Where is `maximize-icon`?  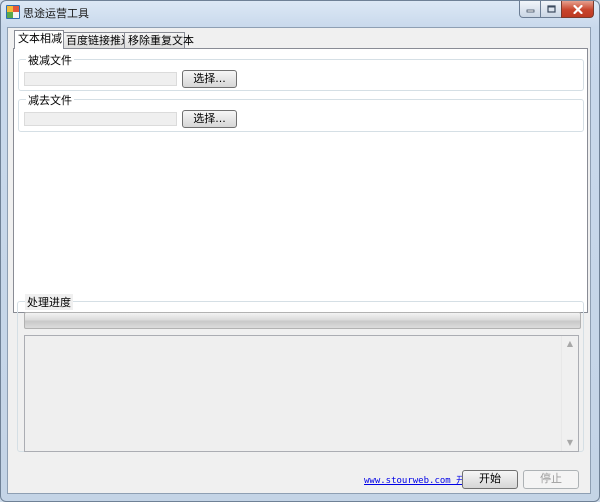
maximize-icon is located at coordinates (551, 9).